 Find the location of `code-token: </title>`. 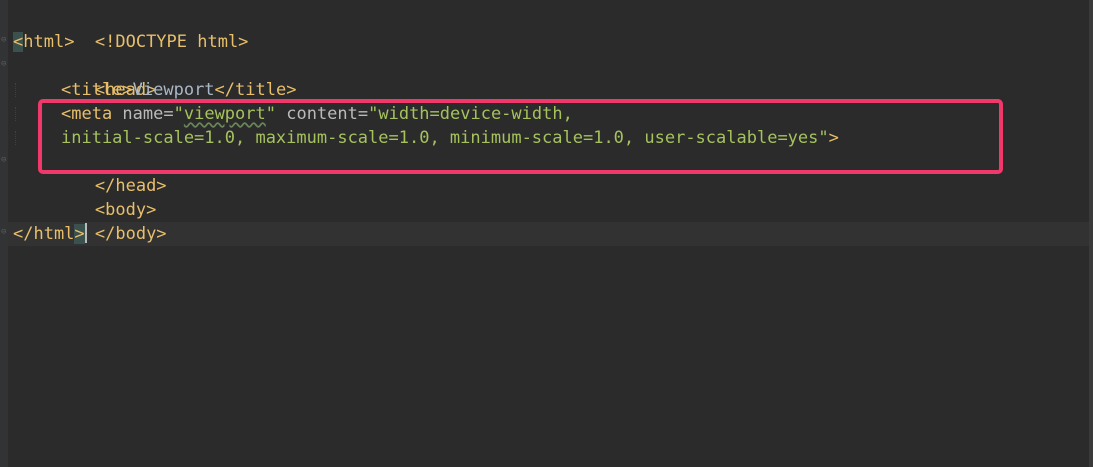

code-token: </title> is located at coordinates (255, 90).